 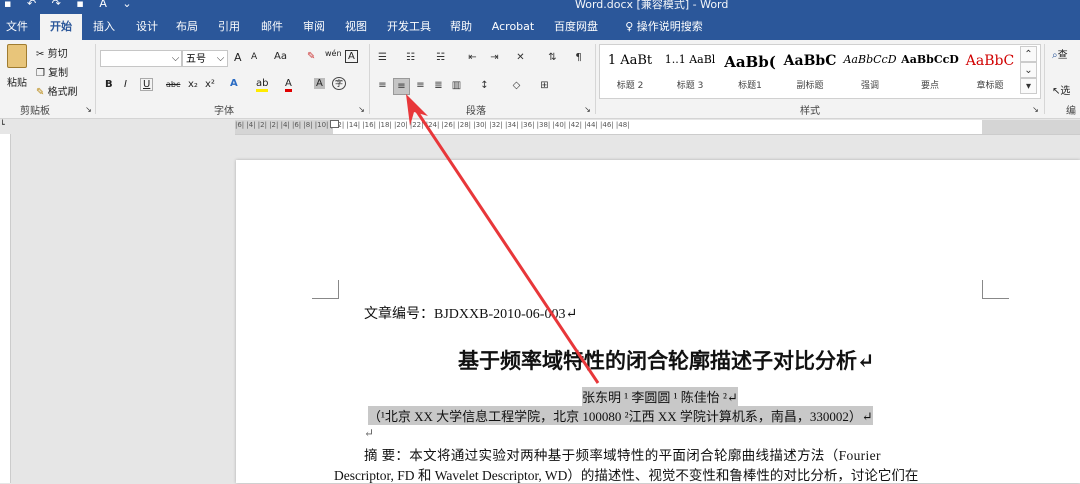 I want to click on annotation-arrow, so click(x=503, y=239).